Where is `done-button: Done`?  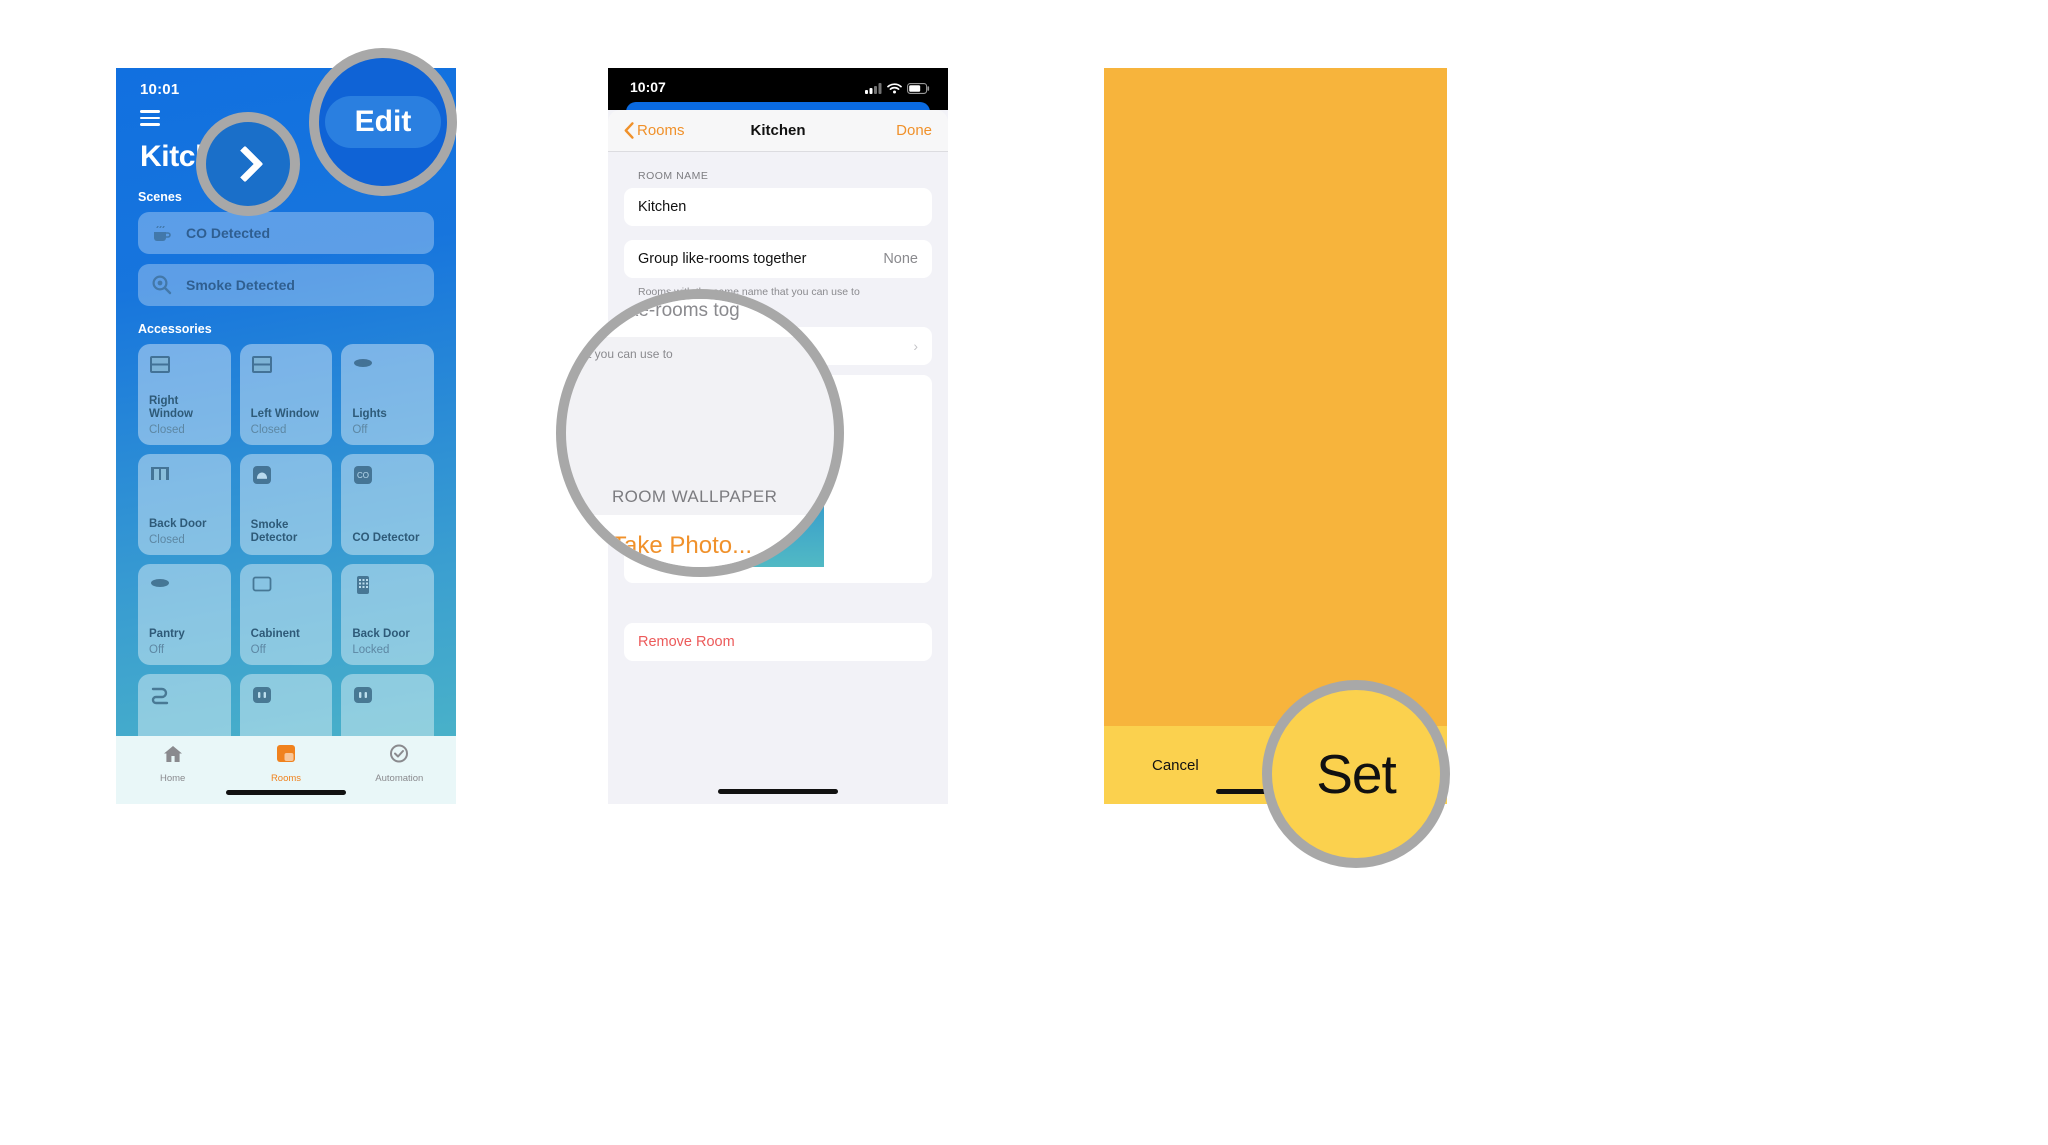 done-button: Done is located at coordinates (914, 130).